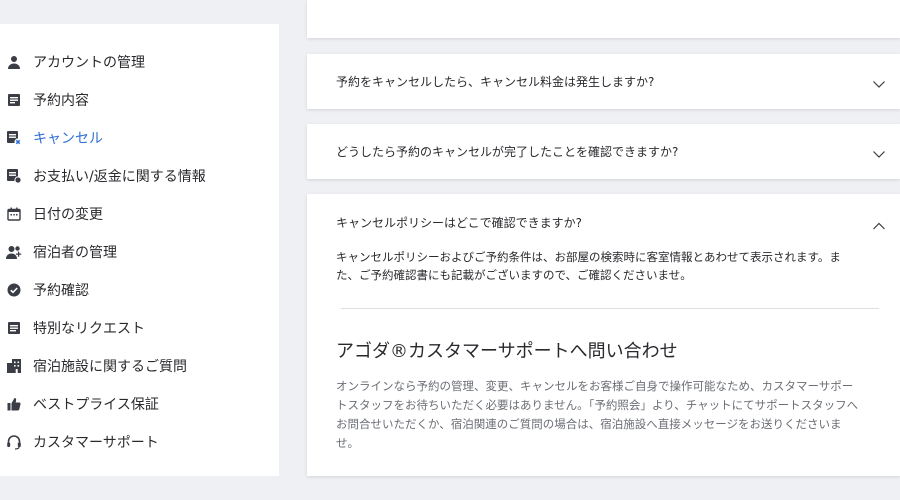 The height and width of the screenshot is (500, 900). I want to click on faq-card-previous, so click(603, 19).